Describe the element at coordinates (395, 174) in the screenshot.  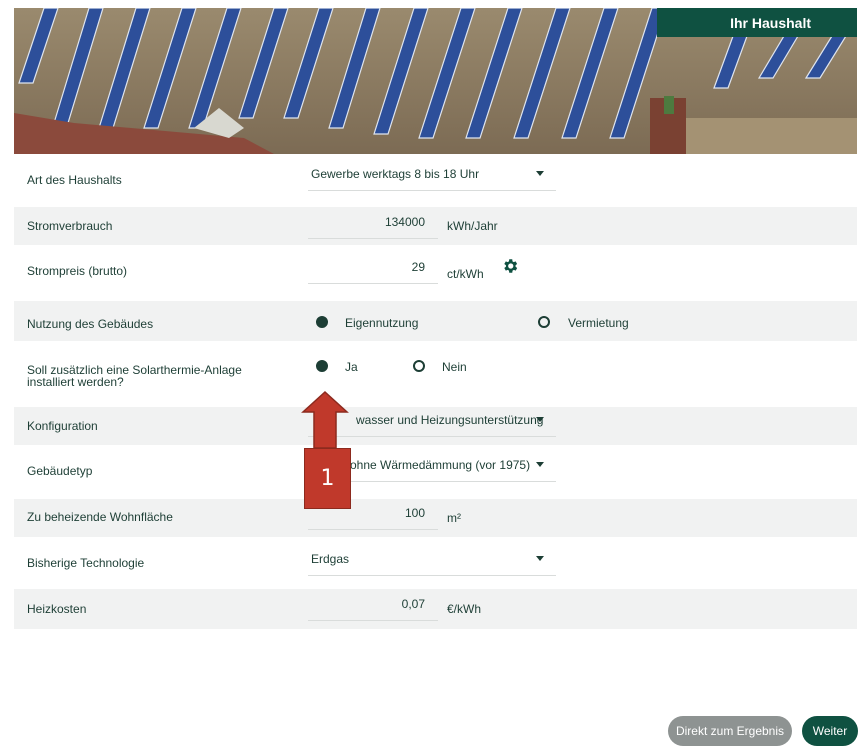
I see `household-type-value: Gewerbe werktags 8 bis 18 Uhr` at that location.